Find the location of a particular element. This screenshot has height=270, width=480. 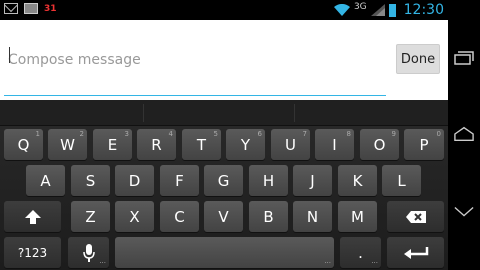

done-button: Done is located at coordinates (418, 59).